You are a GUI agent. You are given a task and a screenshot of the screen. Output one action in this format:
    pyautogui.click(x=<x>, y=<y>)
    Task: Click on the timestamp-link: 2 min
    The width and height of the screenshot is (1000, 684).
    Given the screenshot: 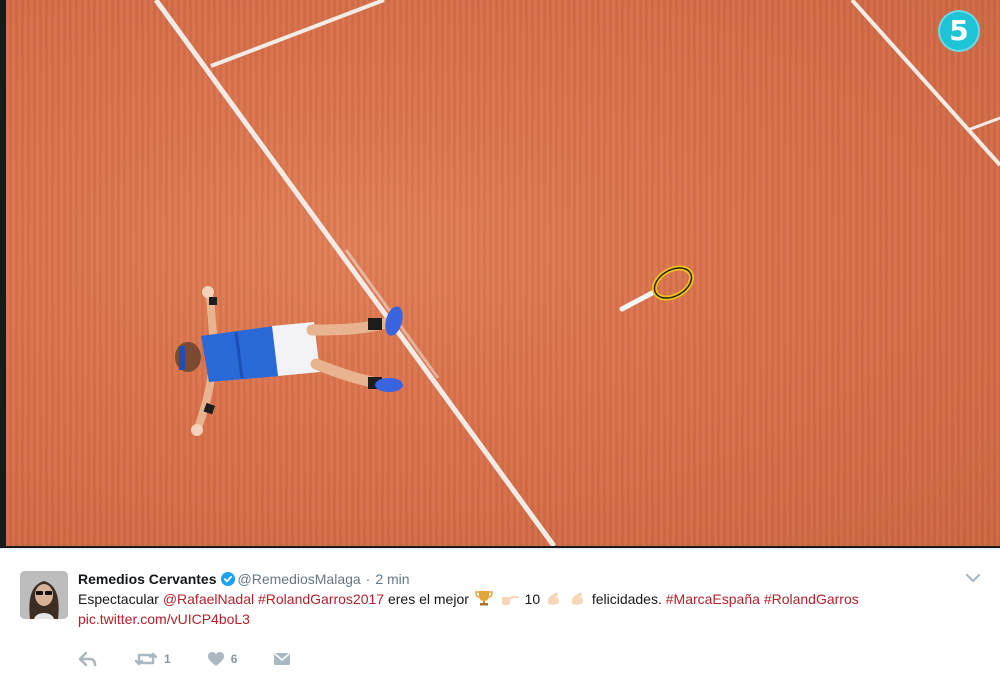 What is the action you would take?
    pyautogui.click(x=392, y=579)
    